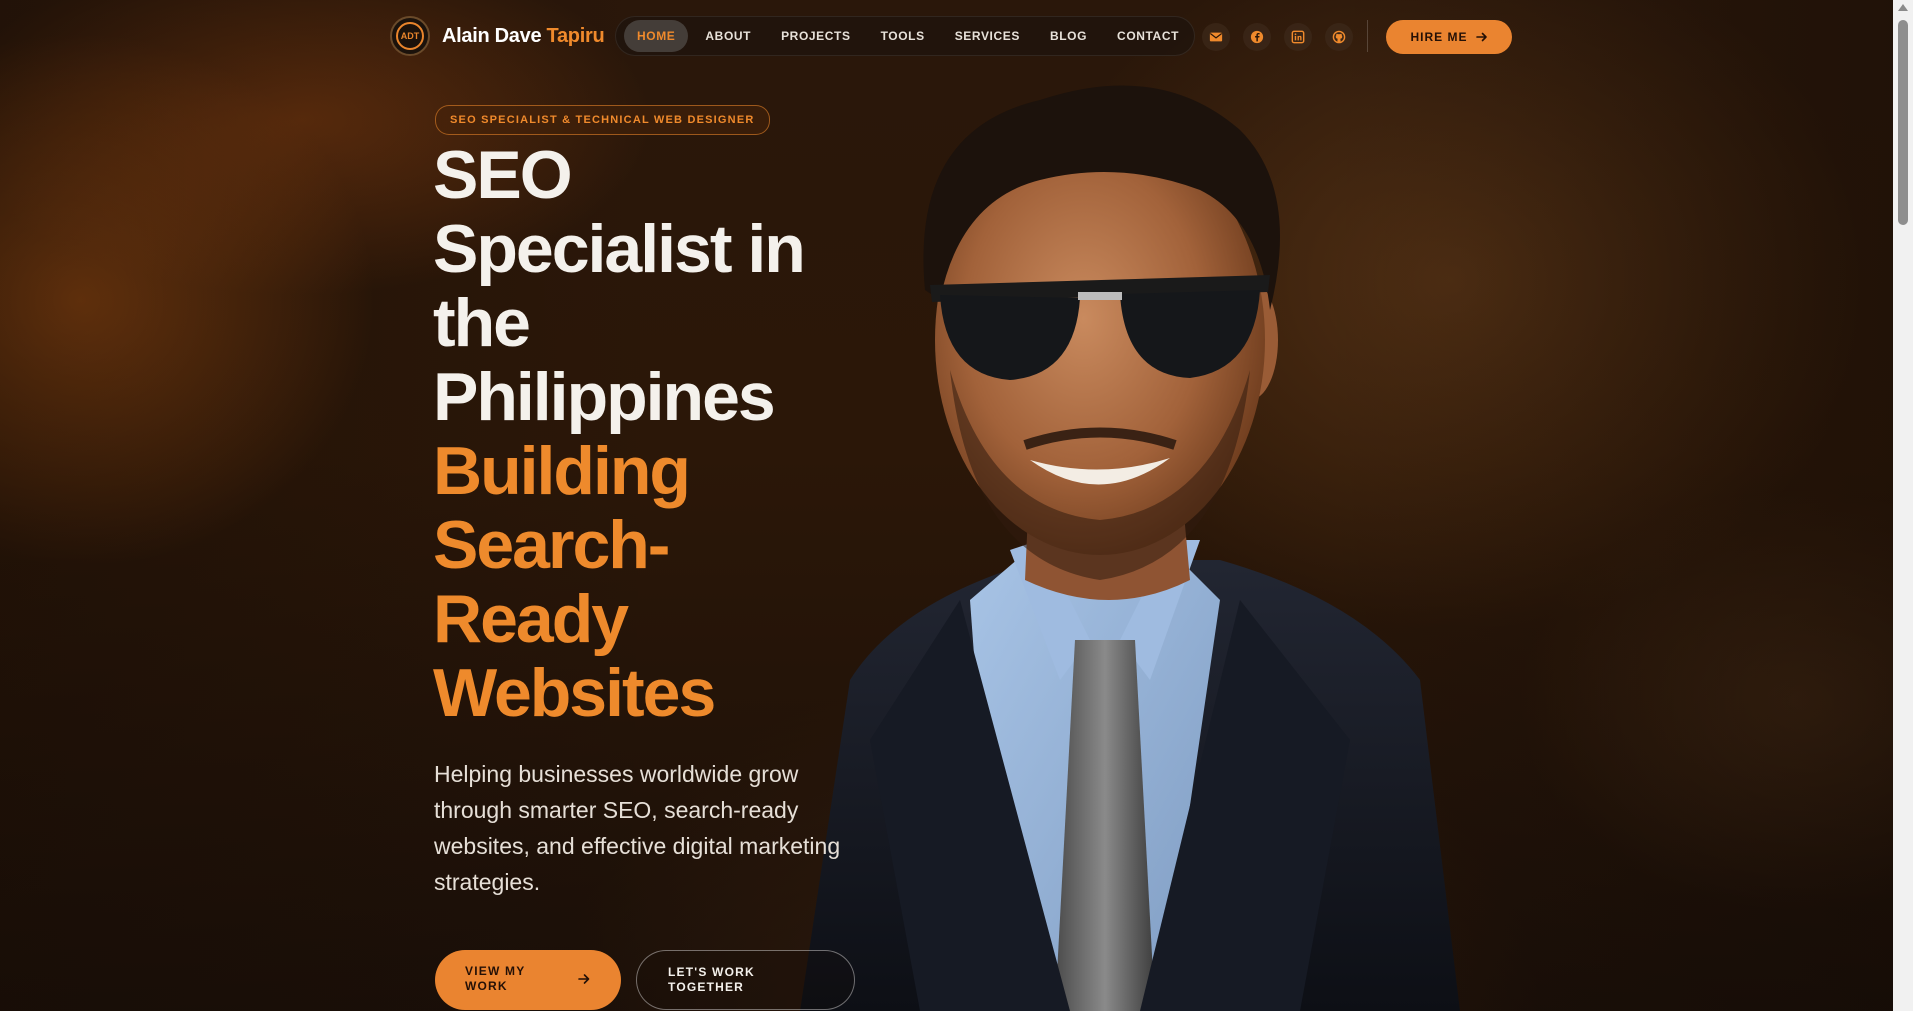  I want to click on role-badge: SEO SPECIALIST & TECHNICAL WEB DESIGNER, so click(602, 120).